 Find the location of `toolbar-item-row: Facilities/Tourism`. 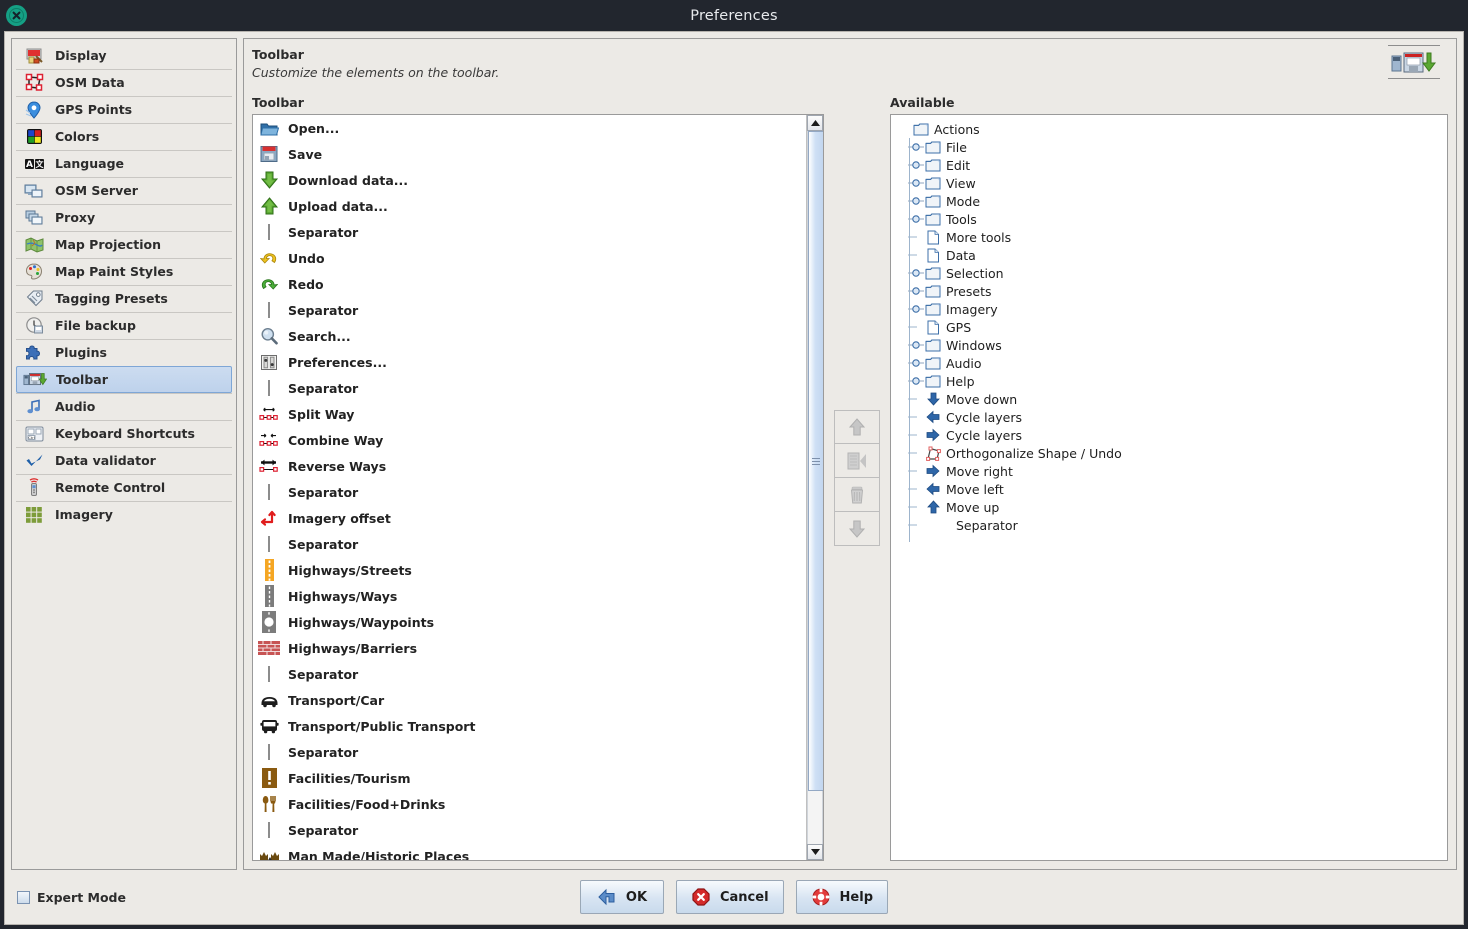

toolbar-item-row: Facilities/Tourism is located at coordinates (529, 778).